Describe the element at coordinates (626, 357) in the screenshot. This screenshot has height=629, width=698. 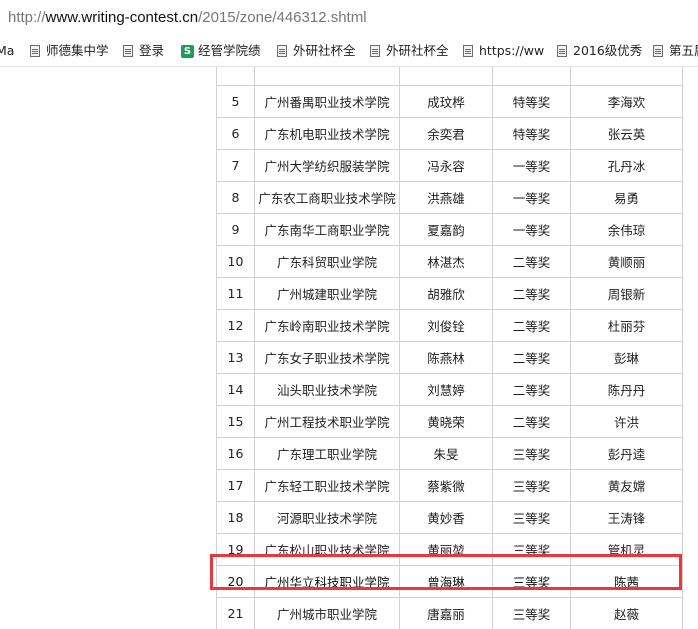
I see `teacher-cell: 彭琳` at that location.